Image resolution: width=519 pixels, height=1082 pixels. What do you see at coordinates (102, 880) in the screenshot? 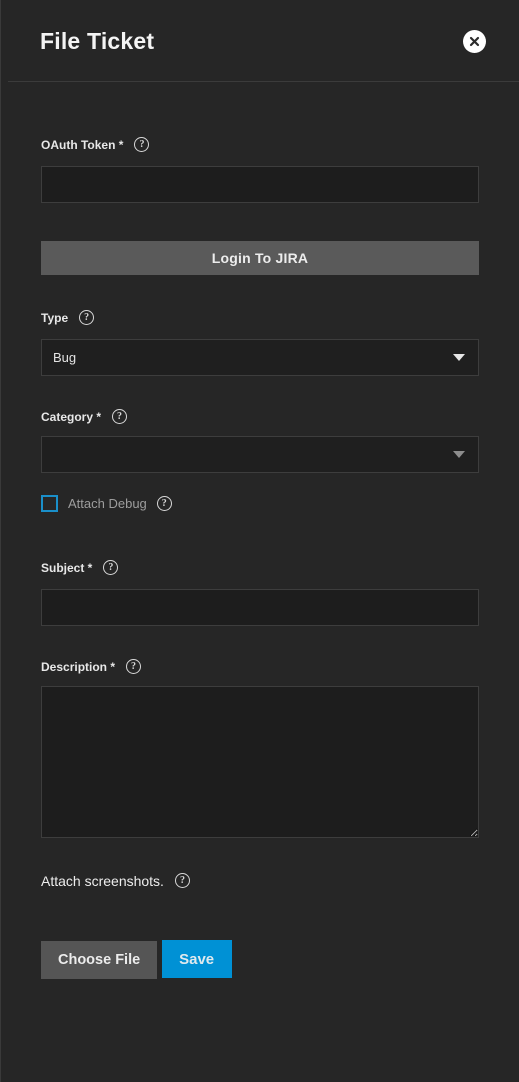
I see `attach-screenshots-label: Attach screenshots.` at bounding box center [102, 880].